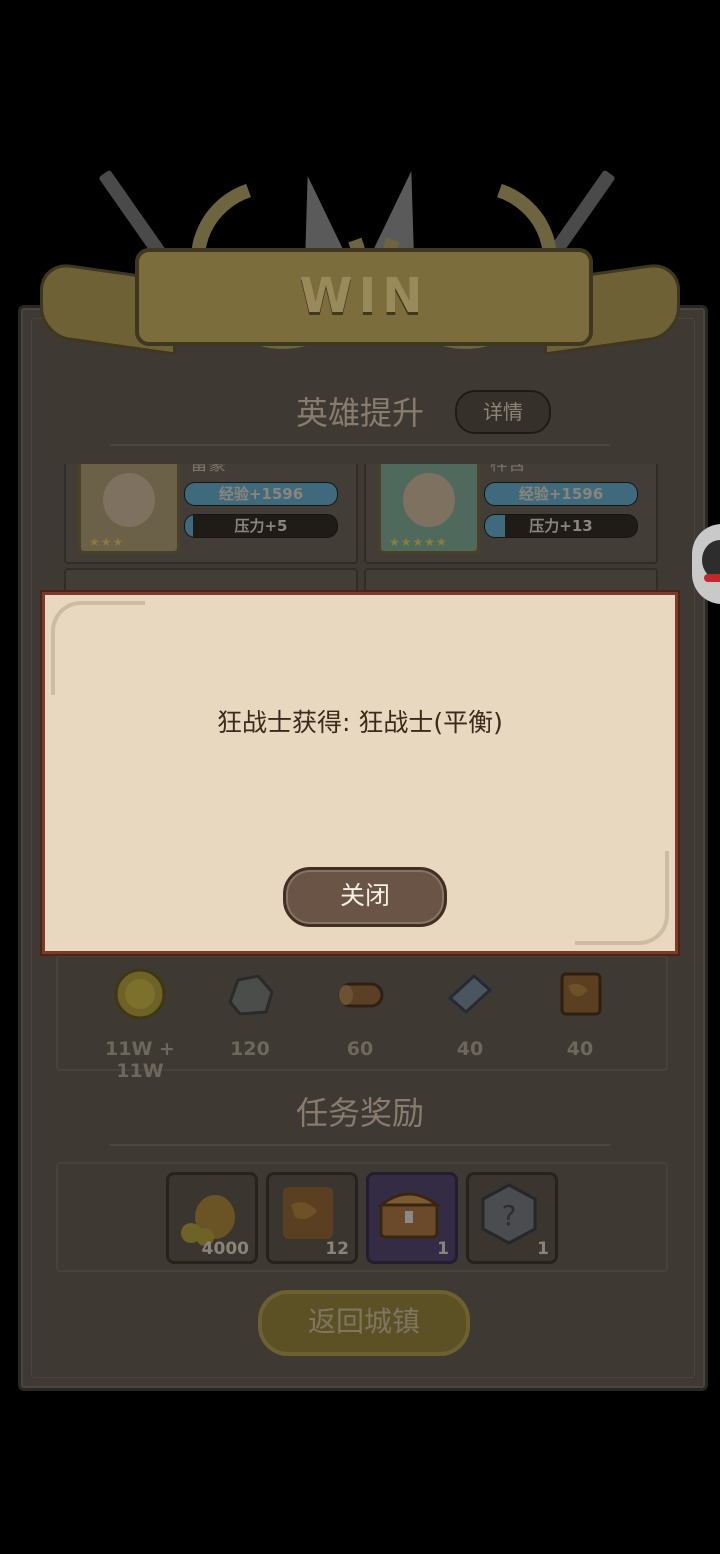 The image size is (720, 1554). Describe the element at coordinates (360, 1014) in the screenshot. I see `resource-item: 60` at that location.